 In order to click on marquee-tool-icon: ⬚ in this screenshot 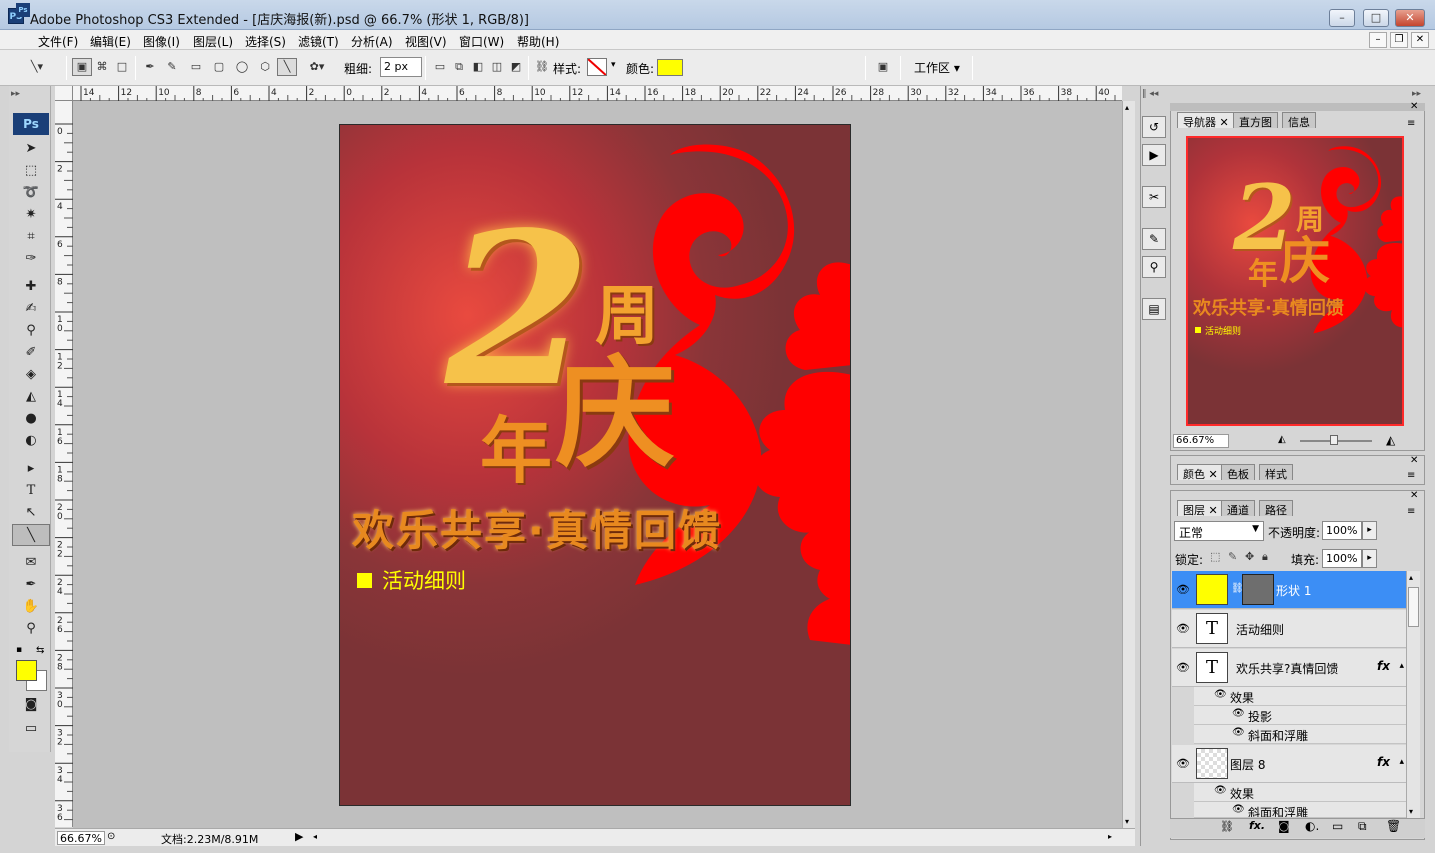, I will do `click(31, 171)`.